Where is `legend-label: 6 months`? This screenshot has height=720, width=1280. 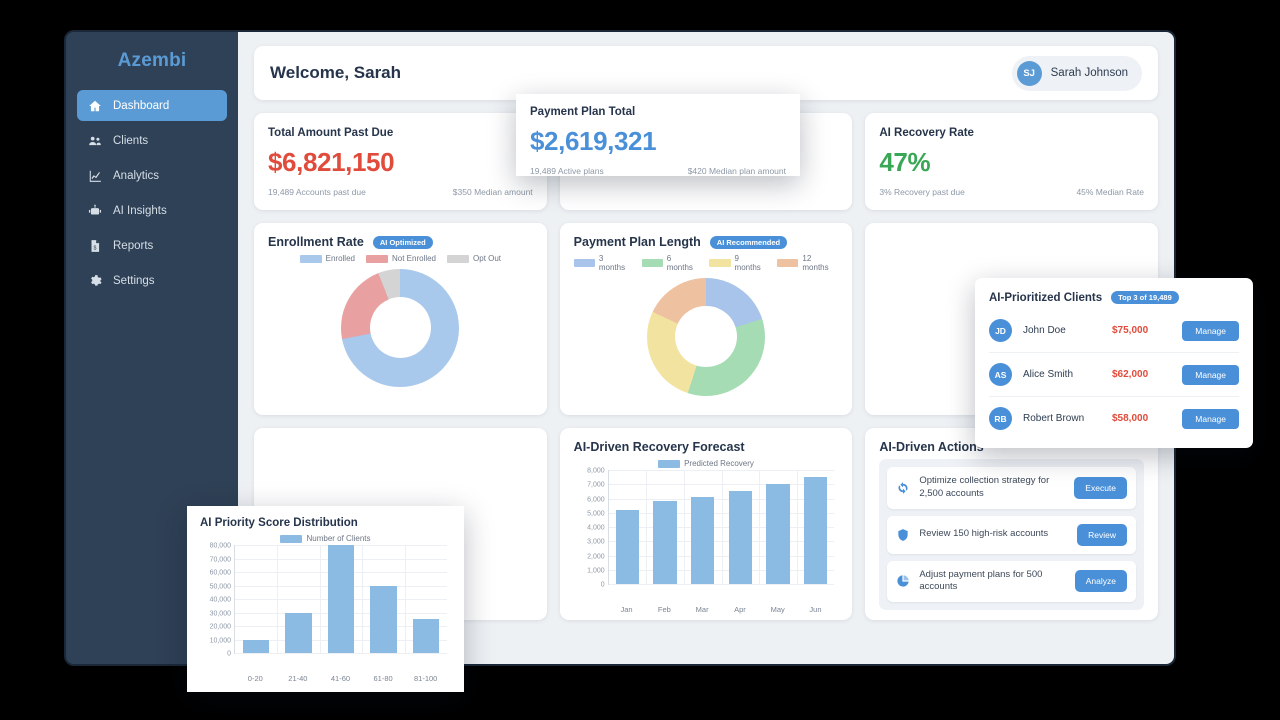 legend-label: 6 months is located at coordinates (679, 263).